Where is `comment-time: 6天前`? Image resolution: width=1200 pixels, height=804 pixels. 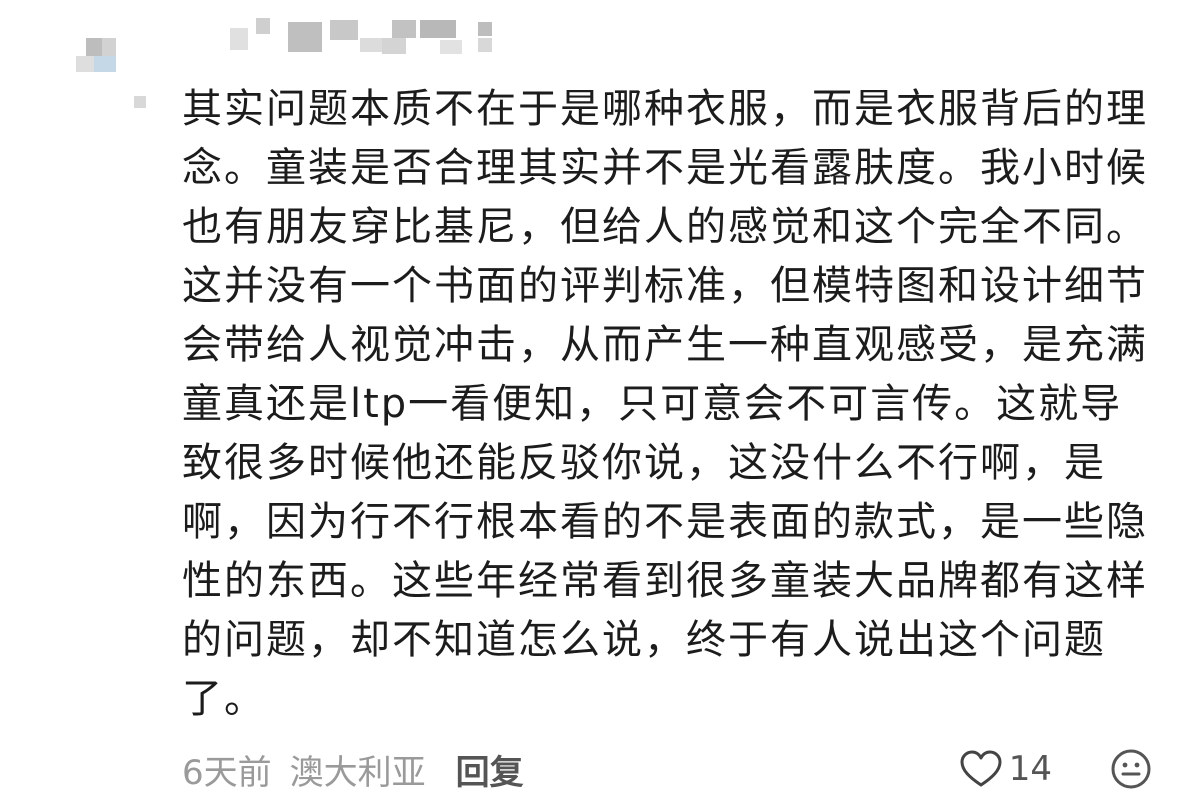 comment-time: 6天前 is located at coordinates (227, 772).